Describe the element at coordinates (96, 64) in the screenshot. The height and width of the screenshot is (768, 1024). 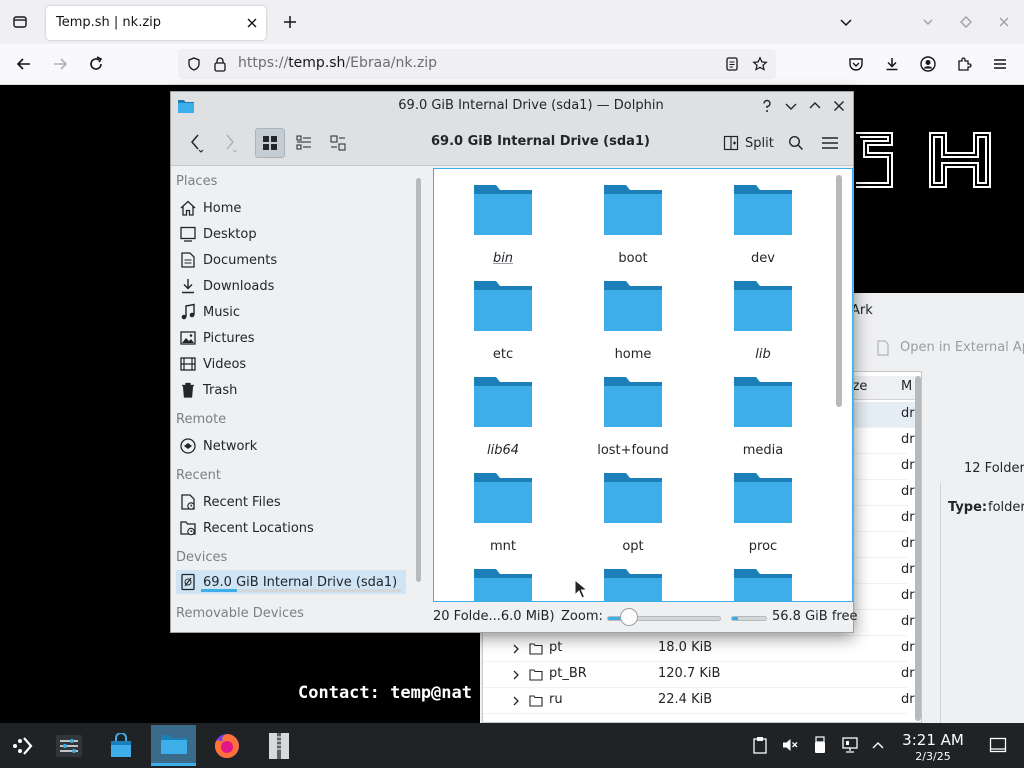
I see `reload-icon` at that location.